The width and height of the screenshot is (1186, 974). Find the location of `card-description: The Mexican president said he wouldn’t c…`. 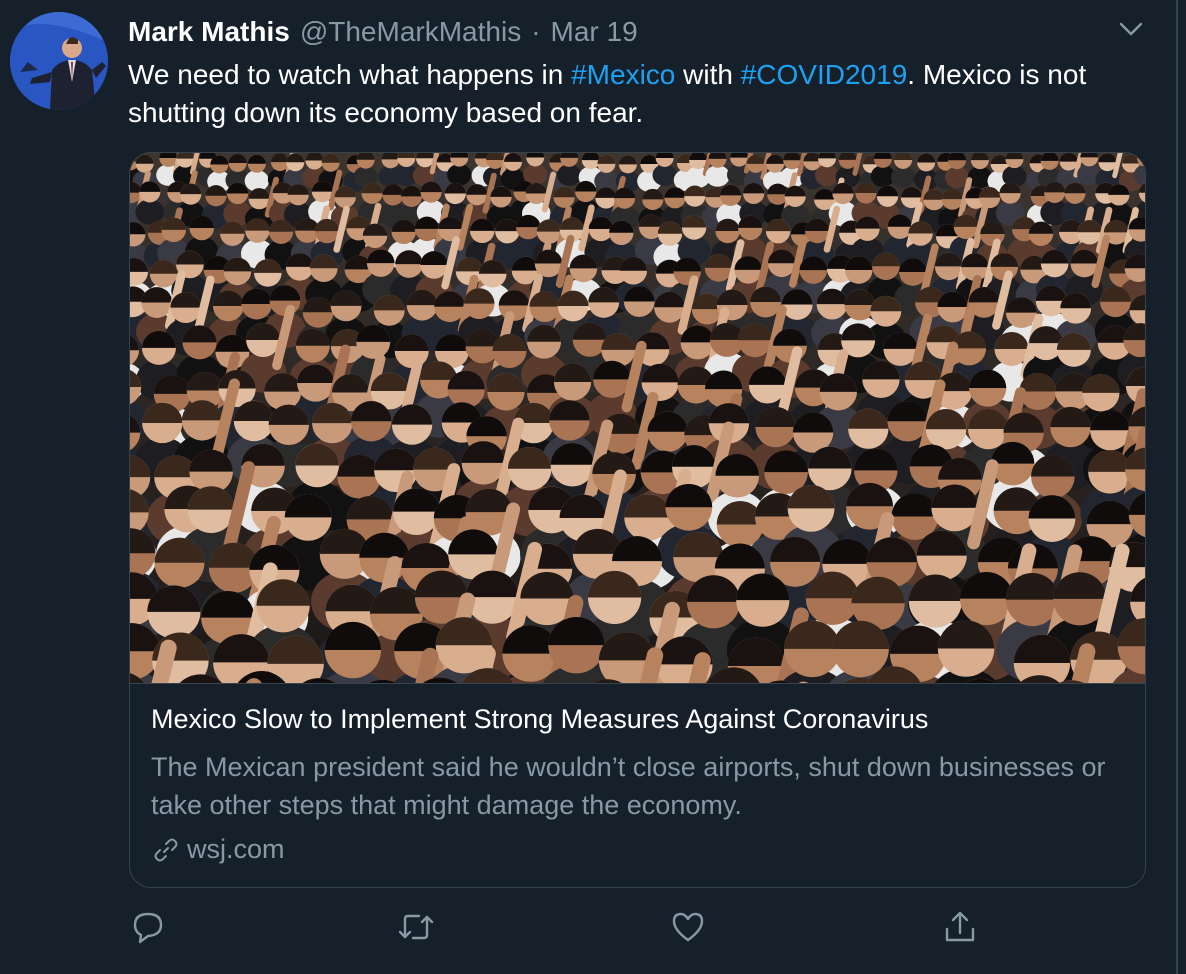

card-description: The Mexican president said he wouldn’t c… is located at coordinates (628, 786).